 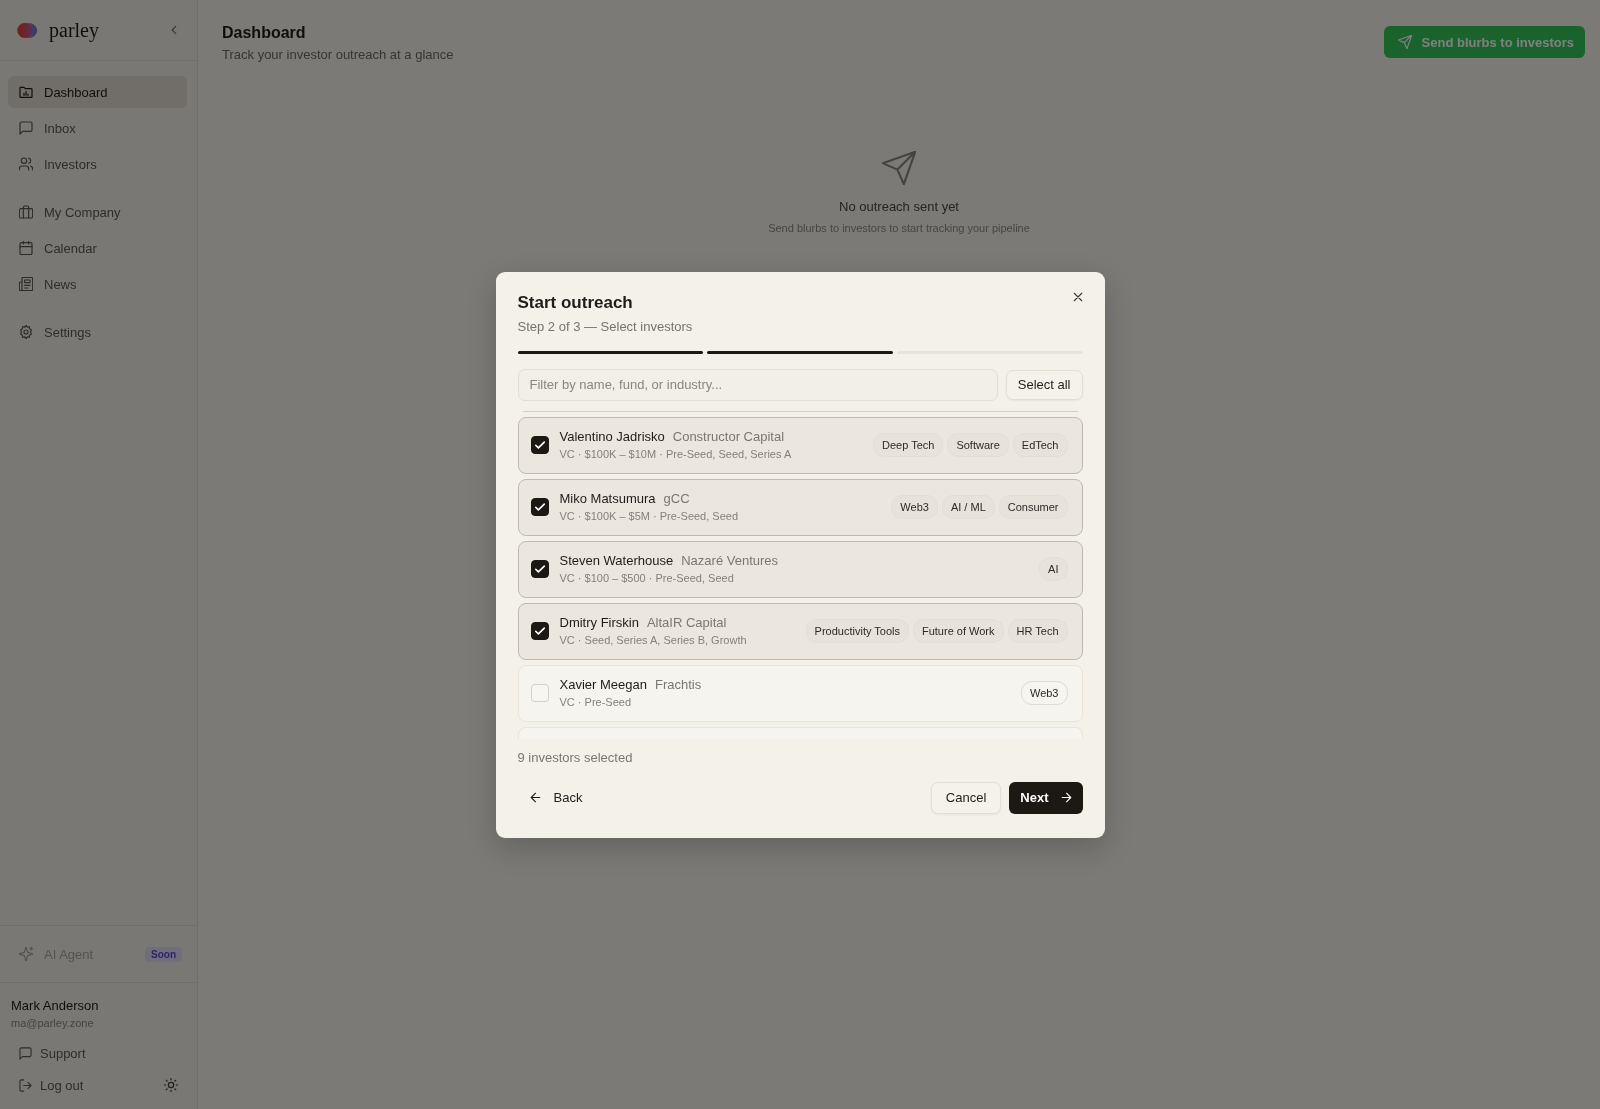 I want to click on nav-item: Dashboard, so click(x=97, y=92).